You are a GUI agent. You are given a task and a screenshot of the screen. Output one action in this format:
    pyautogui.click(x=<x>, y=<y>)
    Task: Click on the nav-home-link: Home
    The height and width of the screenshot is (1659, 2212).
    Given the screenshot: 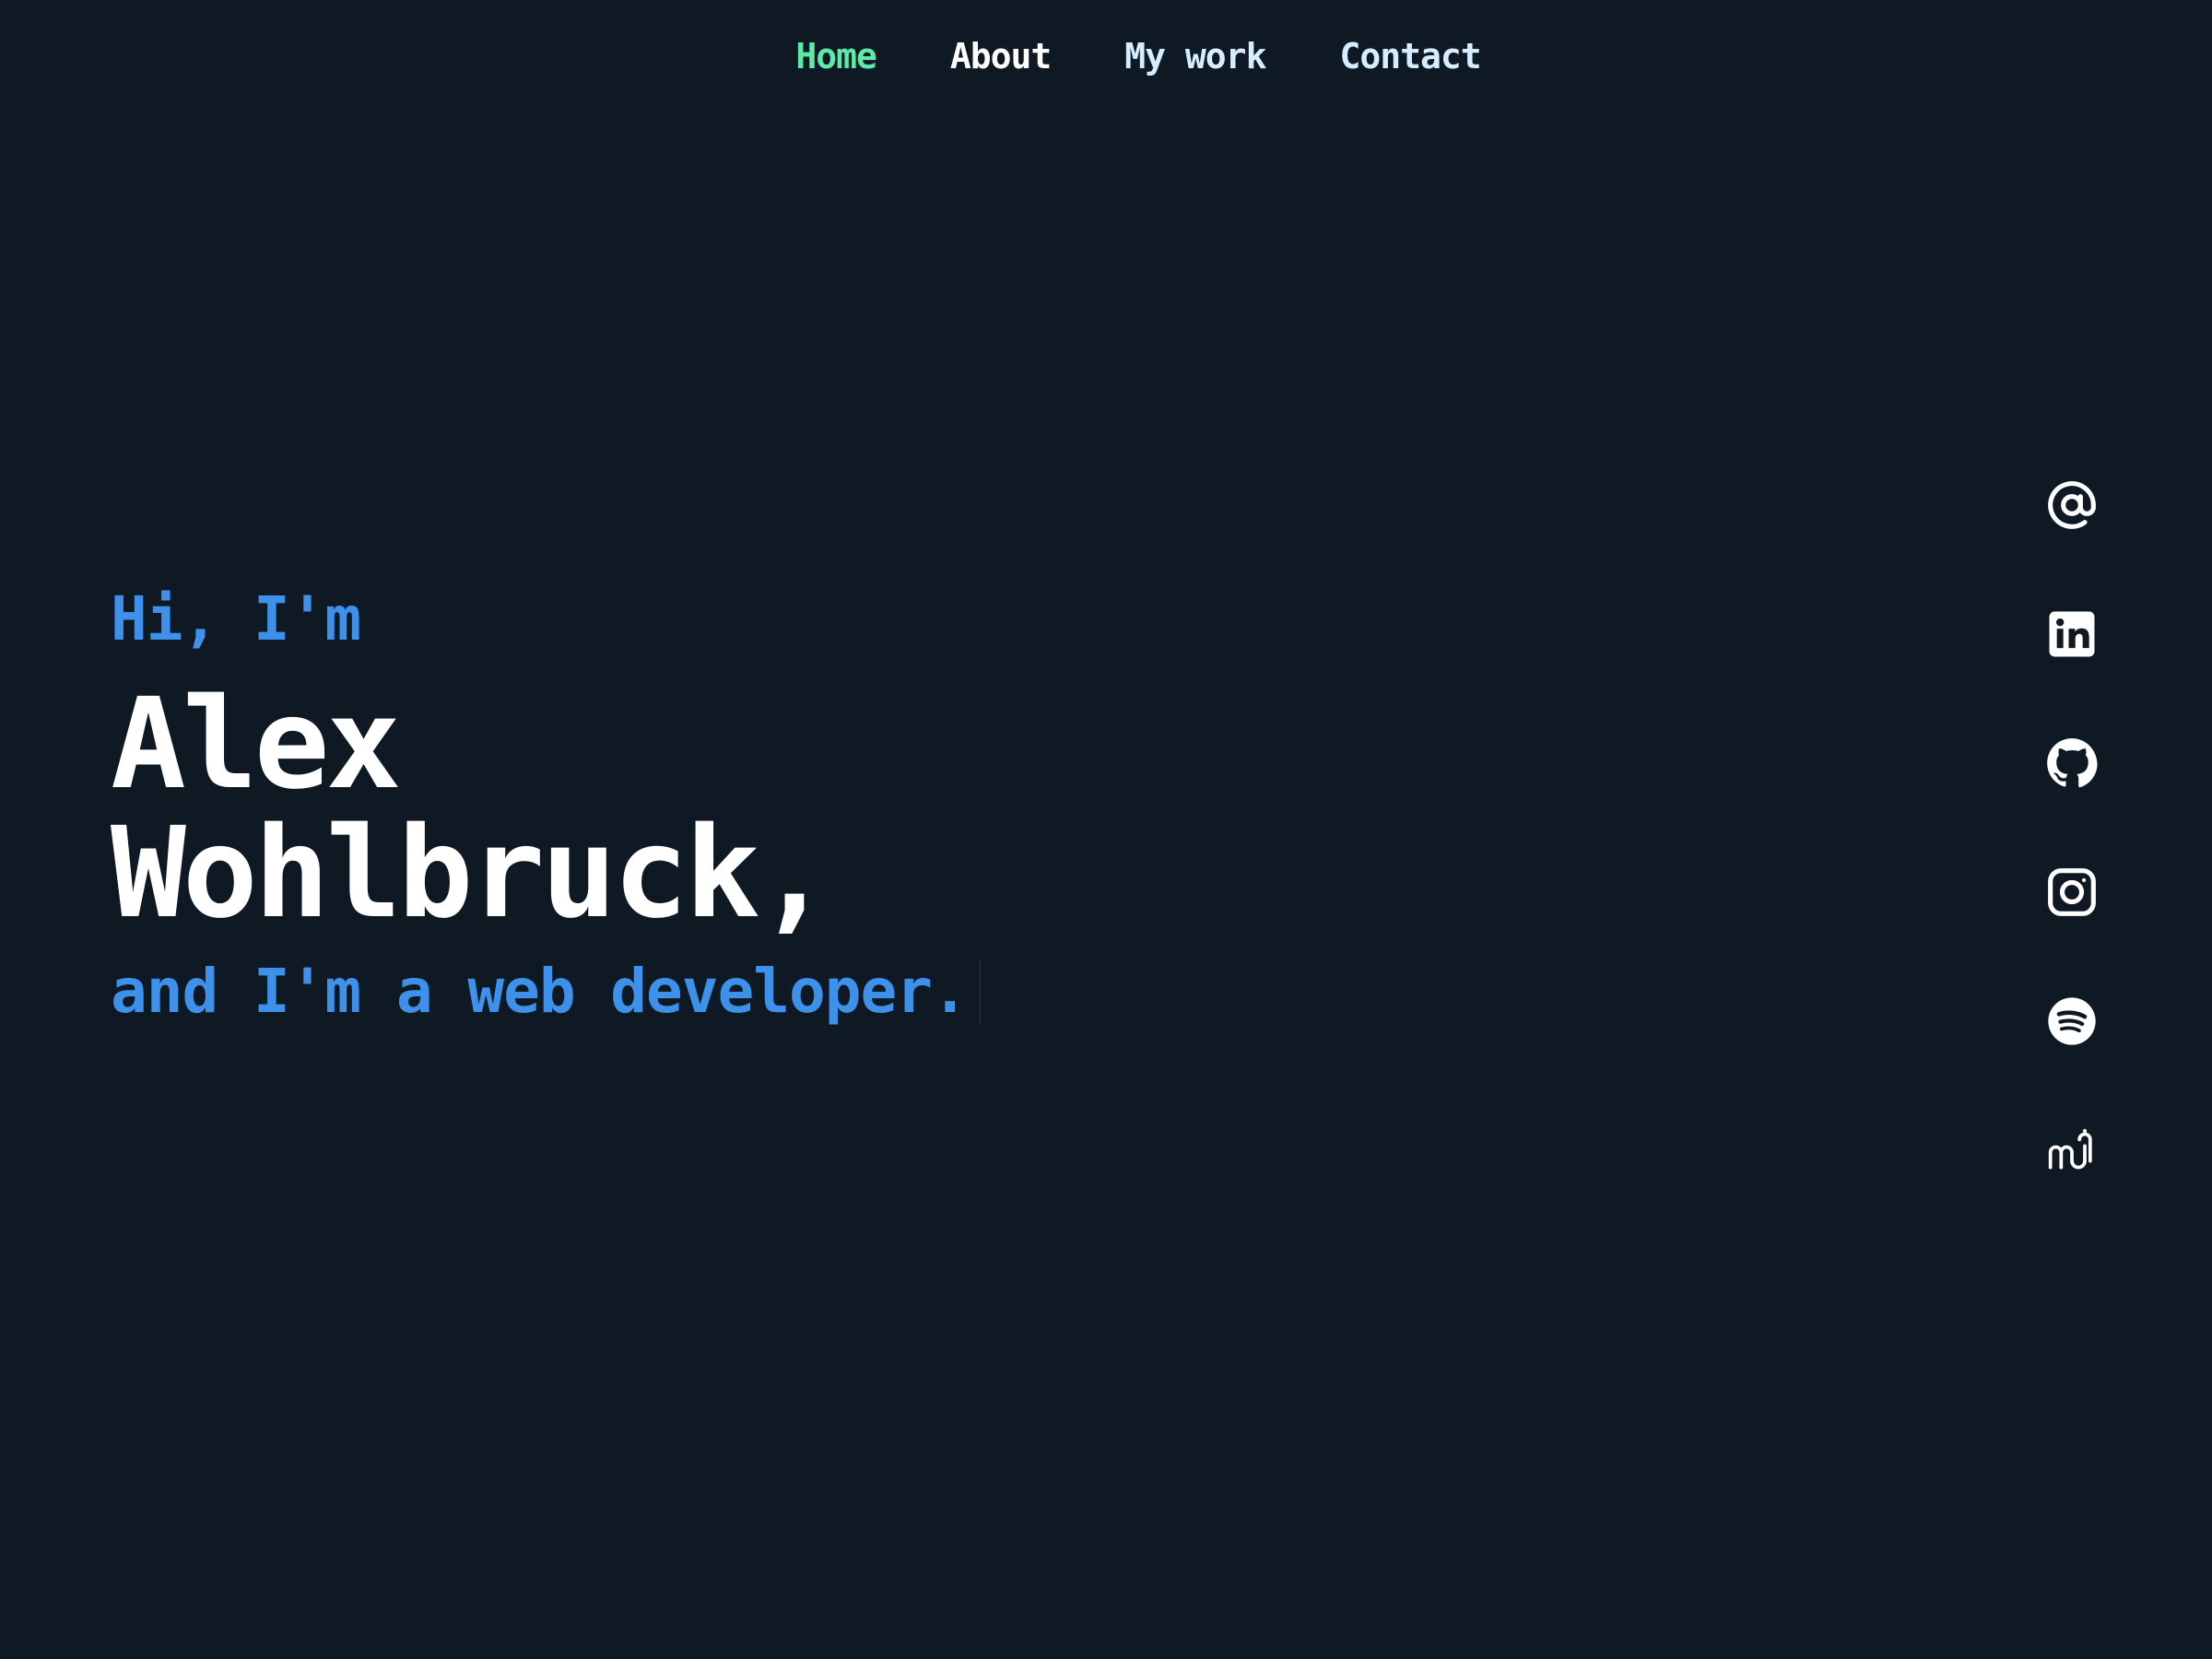 What is the action you would take?
    pyautogui.click(x=836, y=56)
    